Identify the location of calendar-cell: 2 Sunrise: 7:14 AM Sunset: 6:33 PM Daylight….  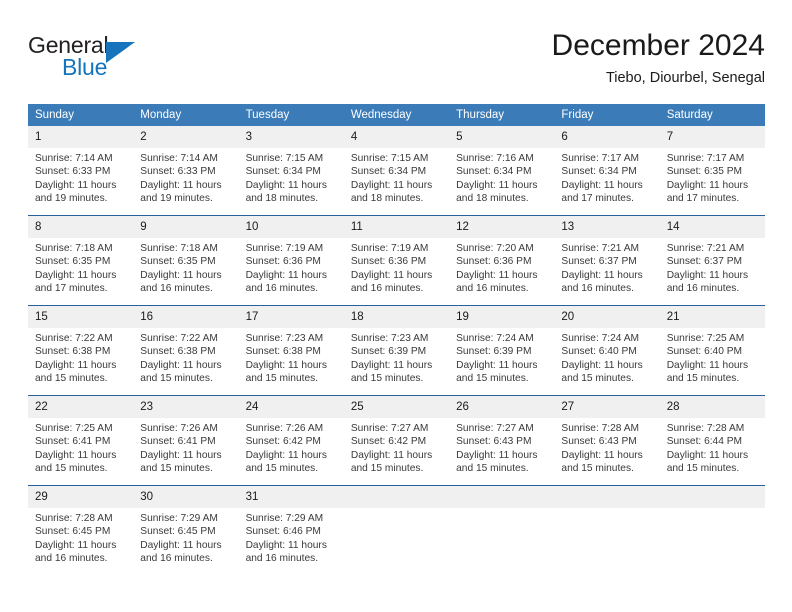
(186, 170).